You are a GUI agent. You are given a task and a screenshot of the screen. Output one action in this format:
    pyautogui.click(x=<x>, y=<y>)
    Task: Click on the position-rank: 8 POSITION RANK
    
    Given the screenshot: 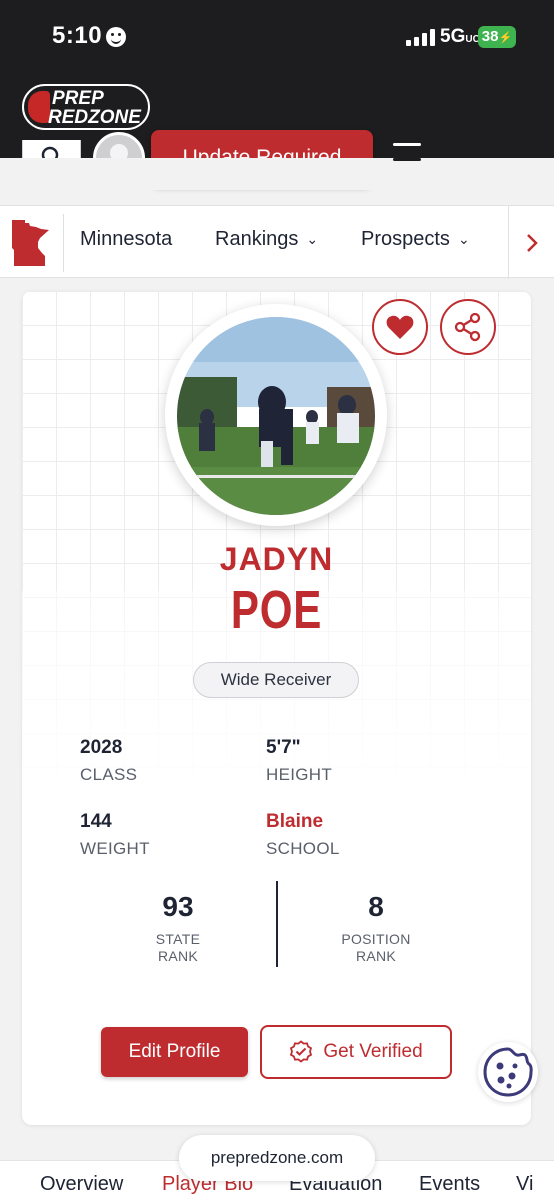 What is the action you would take?
    pyautogui.click(x=376, y=928)
    